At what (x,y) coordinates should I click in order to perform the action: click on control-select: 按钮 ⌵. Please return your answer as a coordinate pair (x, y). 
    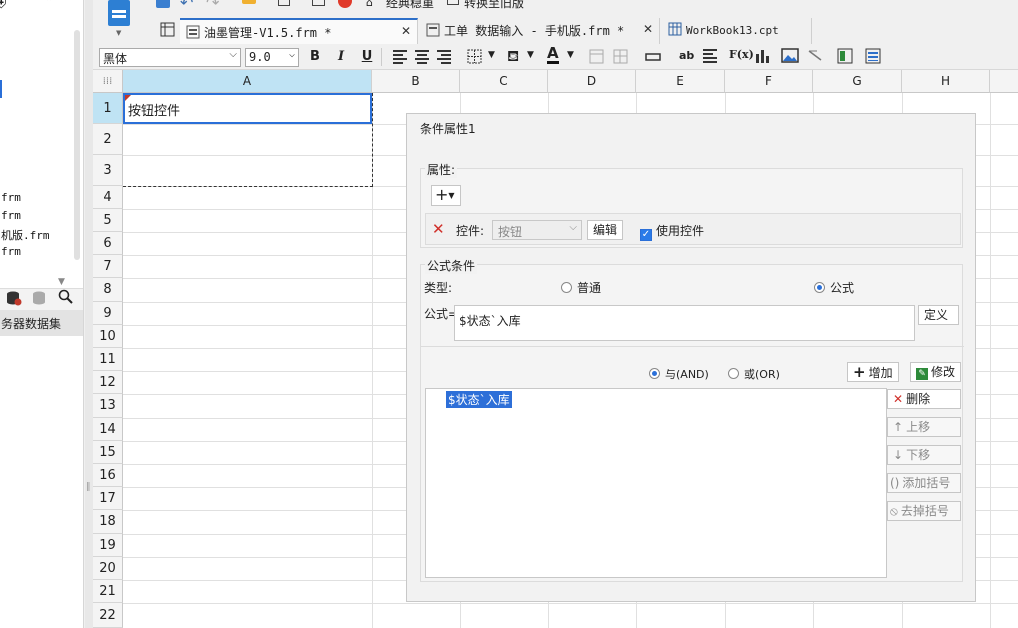
    Looking at the image, I should click on (537, 230).